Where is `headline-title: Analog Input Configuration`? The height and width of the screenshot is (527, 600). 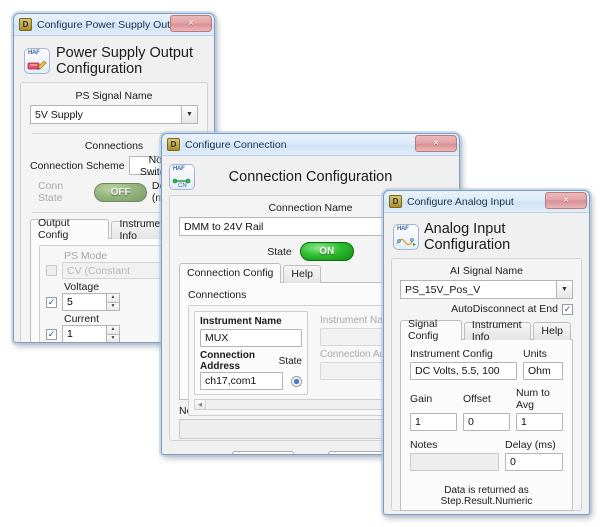
headline-title: Analog Input Configuration is located at coordinates (467, 237).